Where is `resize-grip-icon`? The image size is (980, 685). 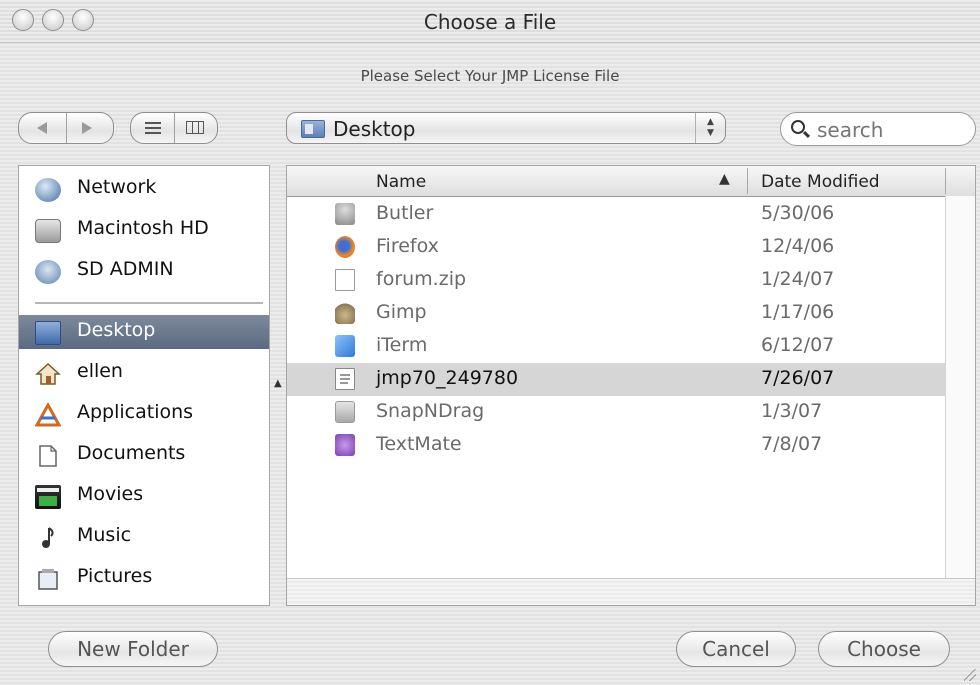 resize-grip-icon is located at coordinates (970, 675).